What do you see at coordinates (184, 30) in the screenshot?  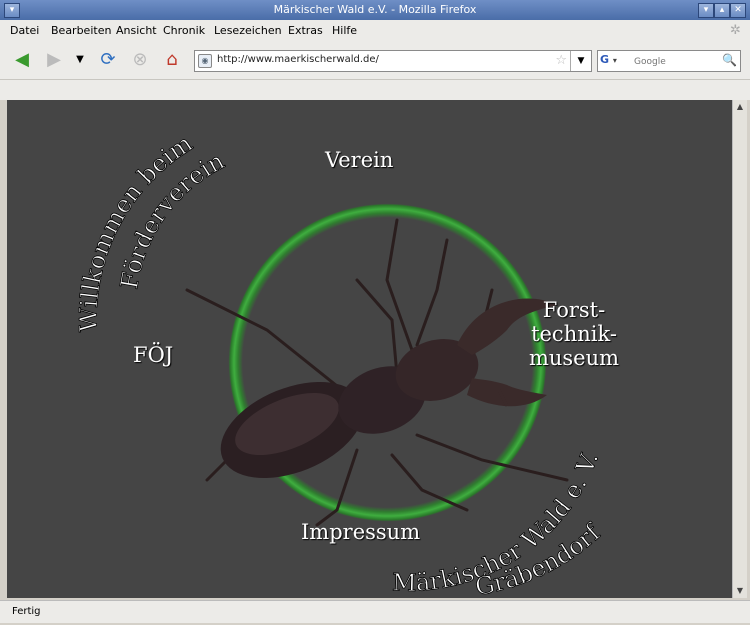 I see `menu-chronik: Chronik` at bounding box center [184, 30].